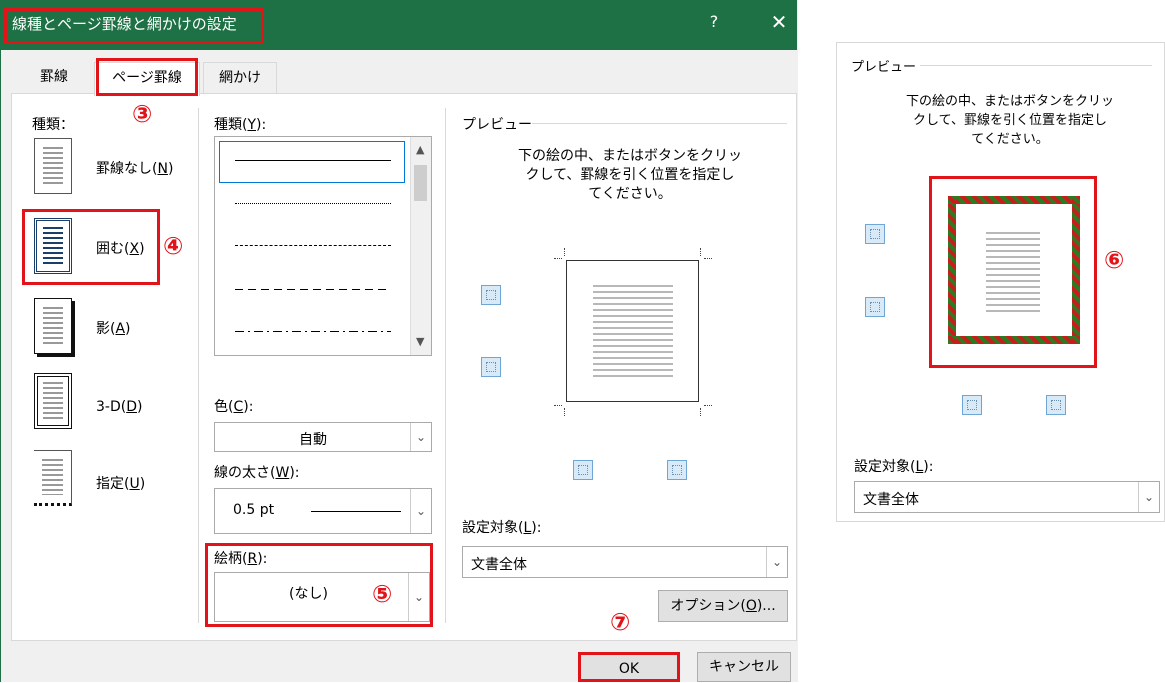 This screenshot has width=1165, height=683. What do you see at coordinates (254, 510) in the screenshot?
I see `width-value: 0.5 pt` at bounding box center [254, 510].